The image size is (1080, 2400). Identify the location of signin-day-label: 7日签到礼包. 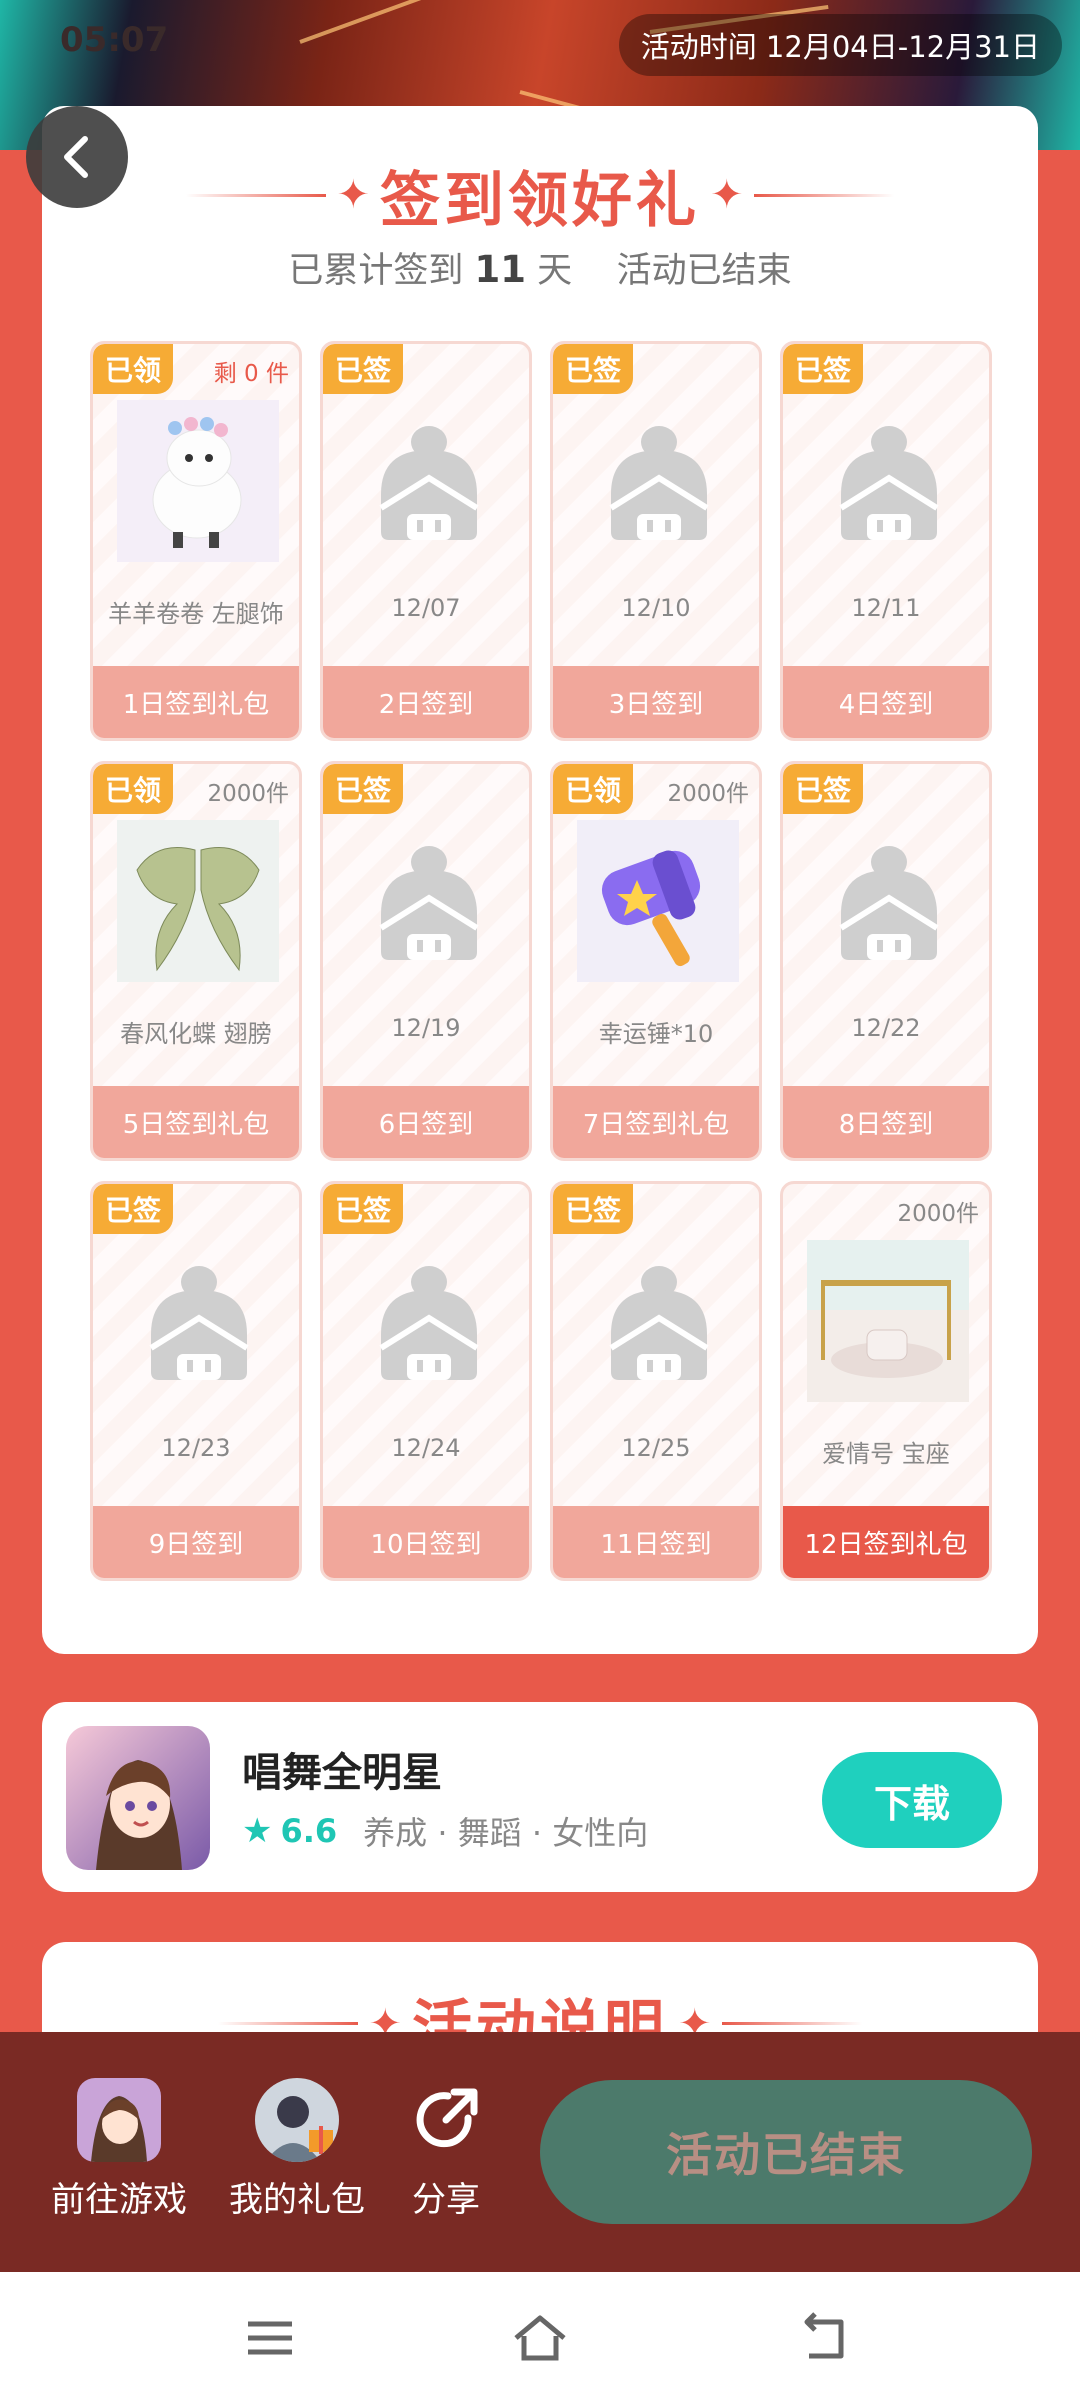
(656, 1122).